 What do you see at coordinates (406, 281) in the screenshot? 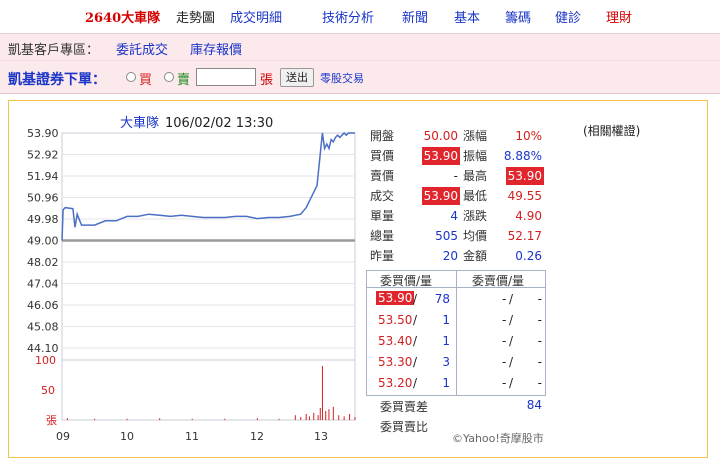
I see `bid-header: 委買價/量` at bounding box center [406, 281].